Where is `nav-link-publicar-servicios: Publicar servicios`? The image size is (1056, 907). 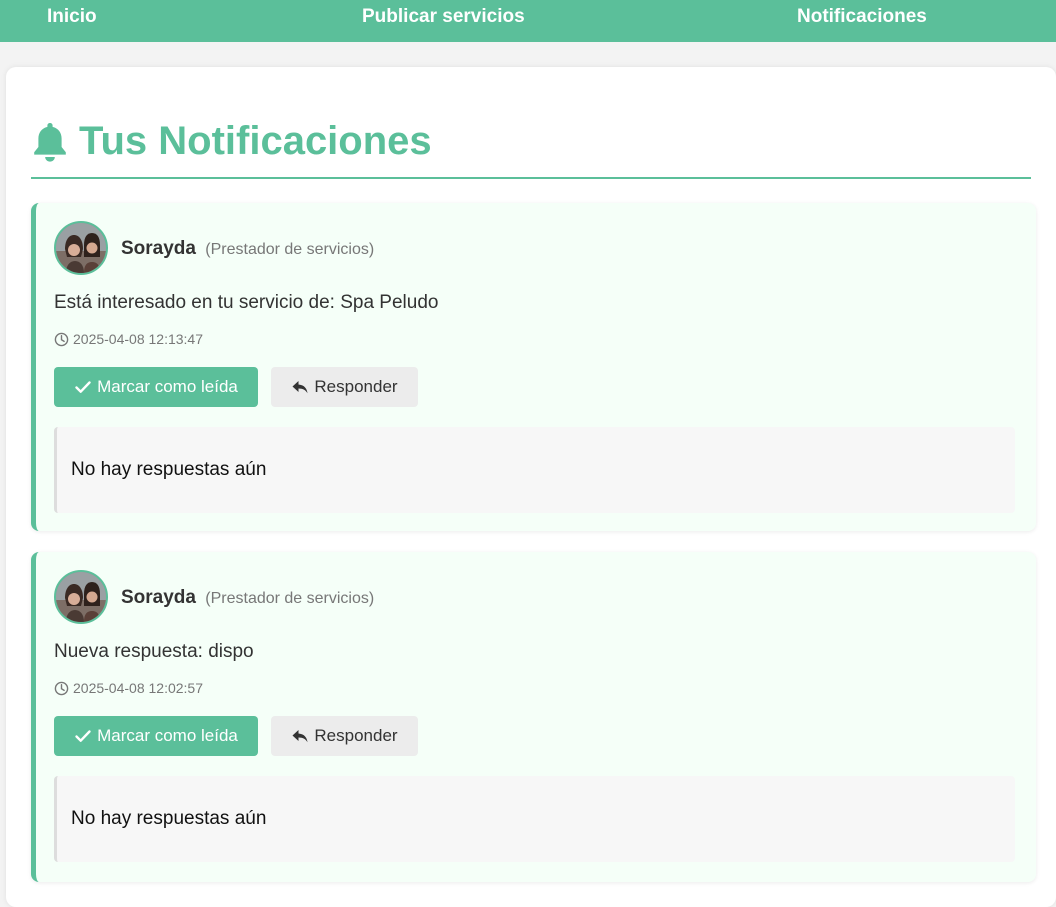
nav-link-publicar-servicios: Publicar servicios is located at coordinates (443, 17).